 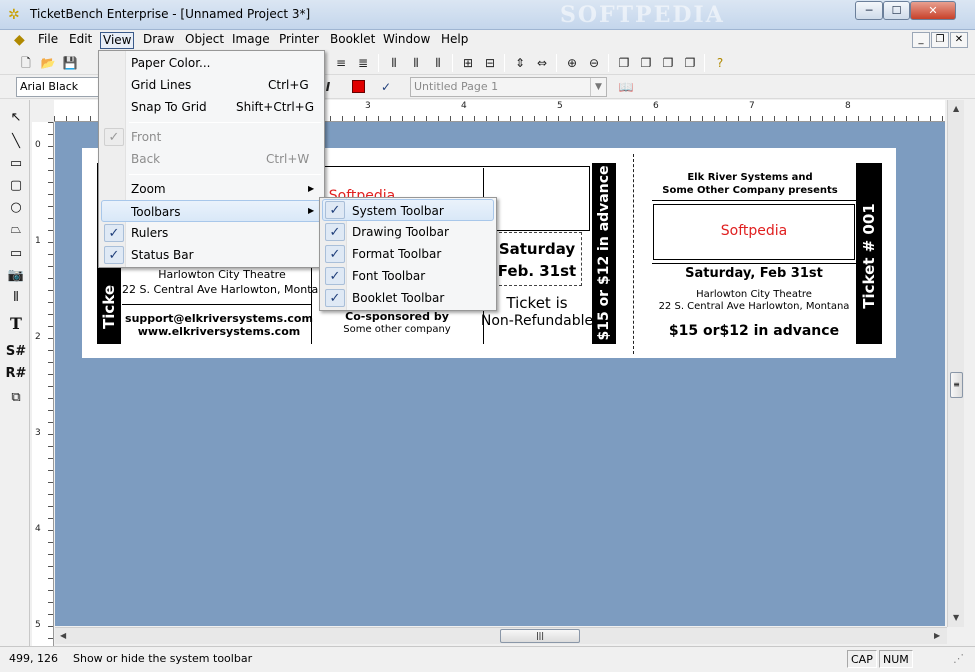 I want to click on align-right-icon: ≡, so click(x=341, y=63).